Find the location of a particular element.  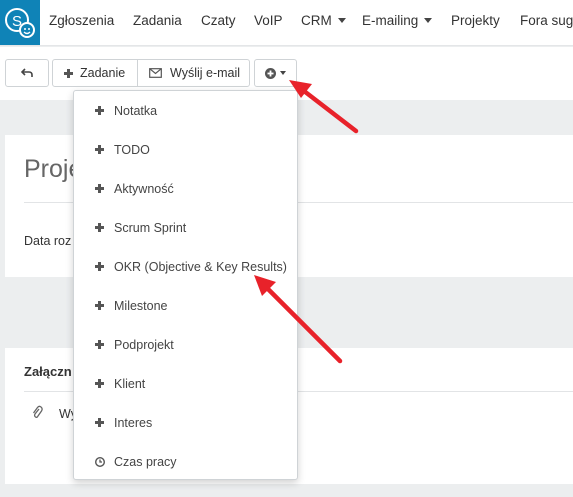

menu-item-label: Aktywność is located at coordinates (144, 188).